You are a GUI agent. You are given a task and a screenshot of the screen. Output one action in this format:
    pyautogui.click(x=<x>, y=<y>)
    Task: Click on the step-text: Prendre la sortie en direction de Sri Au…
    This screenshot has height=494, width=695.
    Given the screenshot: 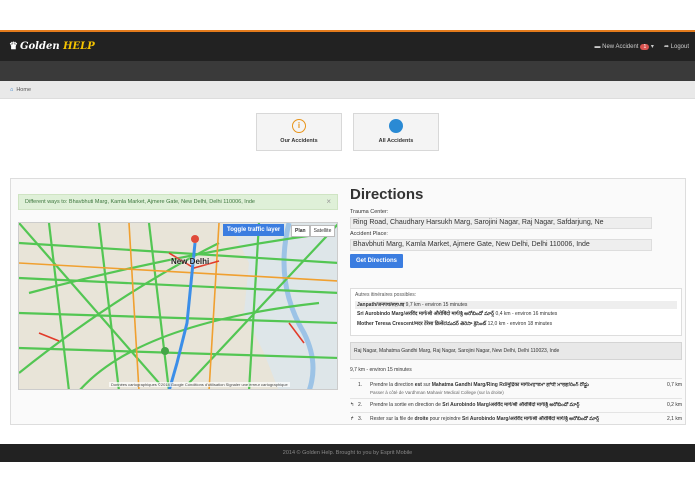 What is the action you would take?
    pyautogui.click(x=515, y=405)
    